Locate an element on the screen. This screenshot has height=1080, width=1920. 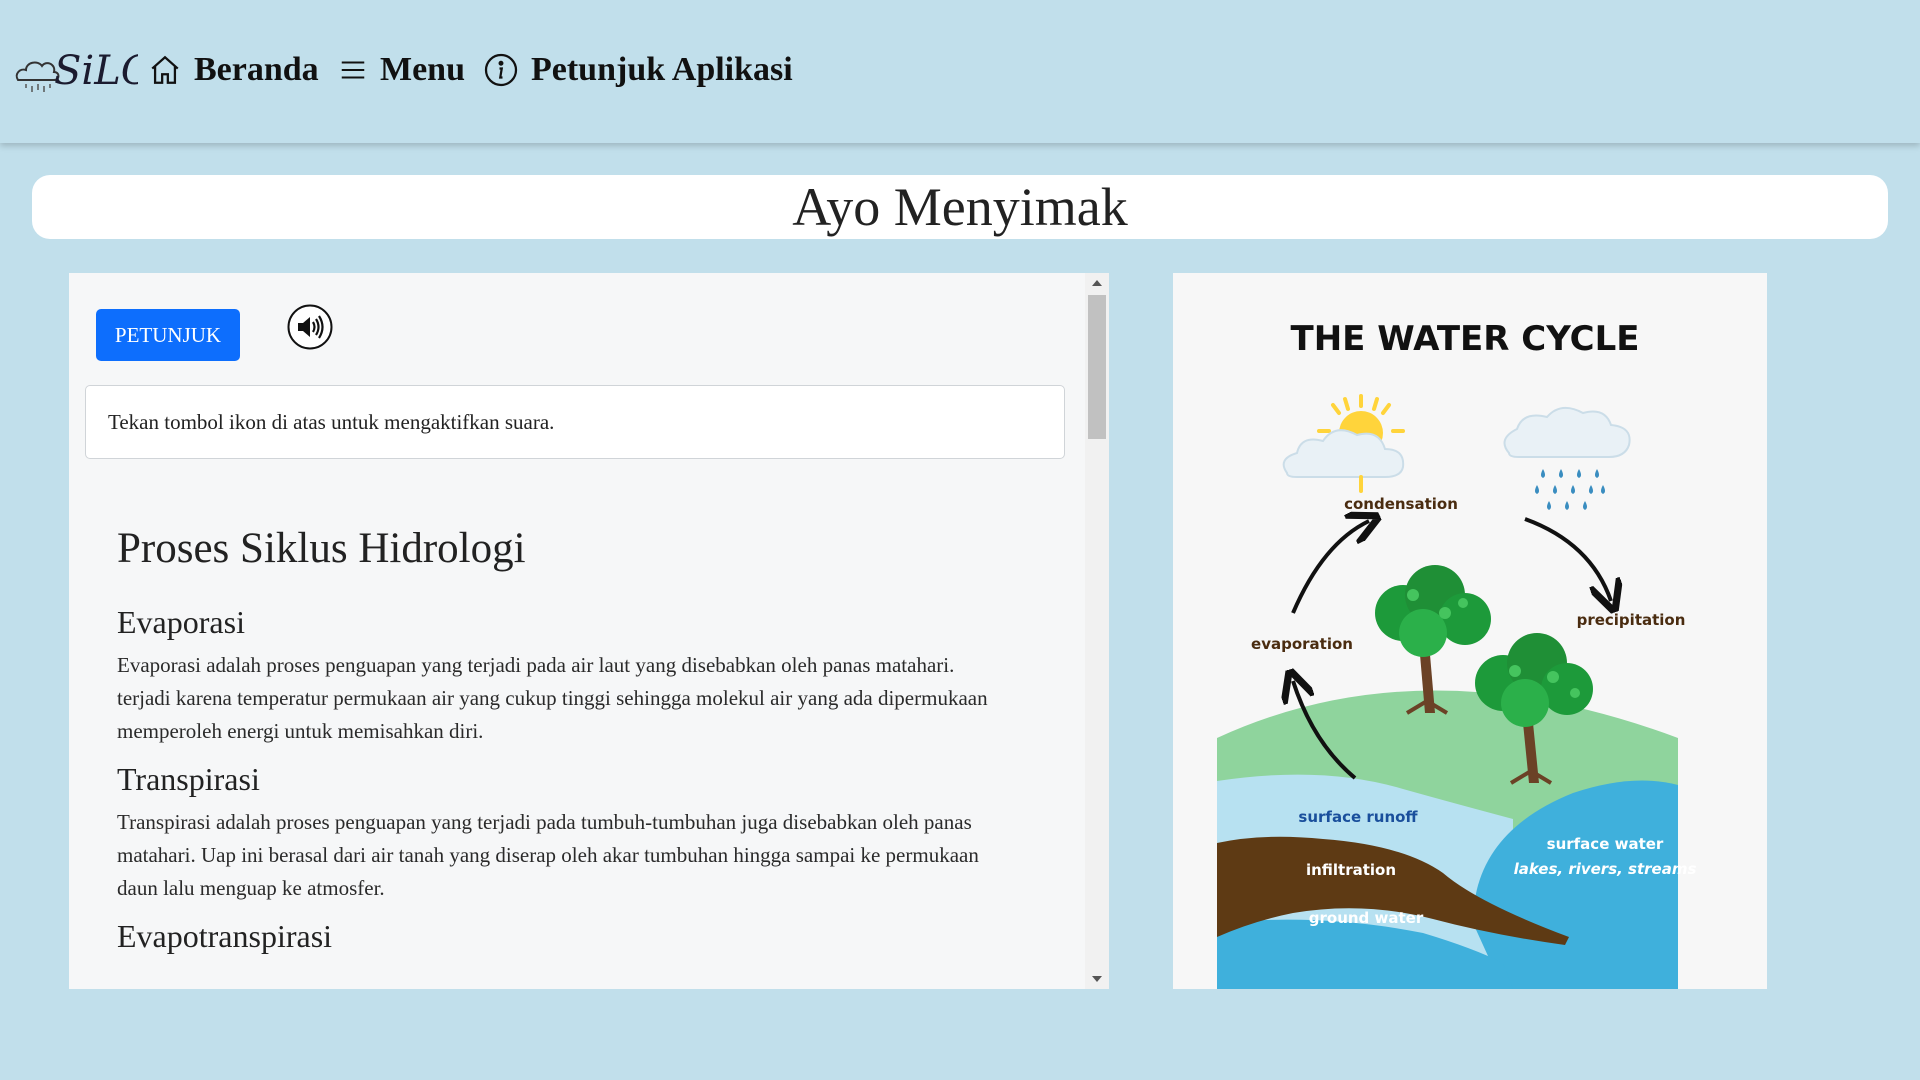
scroll-down-arrow-icon is located at coordinates (1097, 979).